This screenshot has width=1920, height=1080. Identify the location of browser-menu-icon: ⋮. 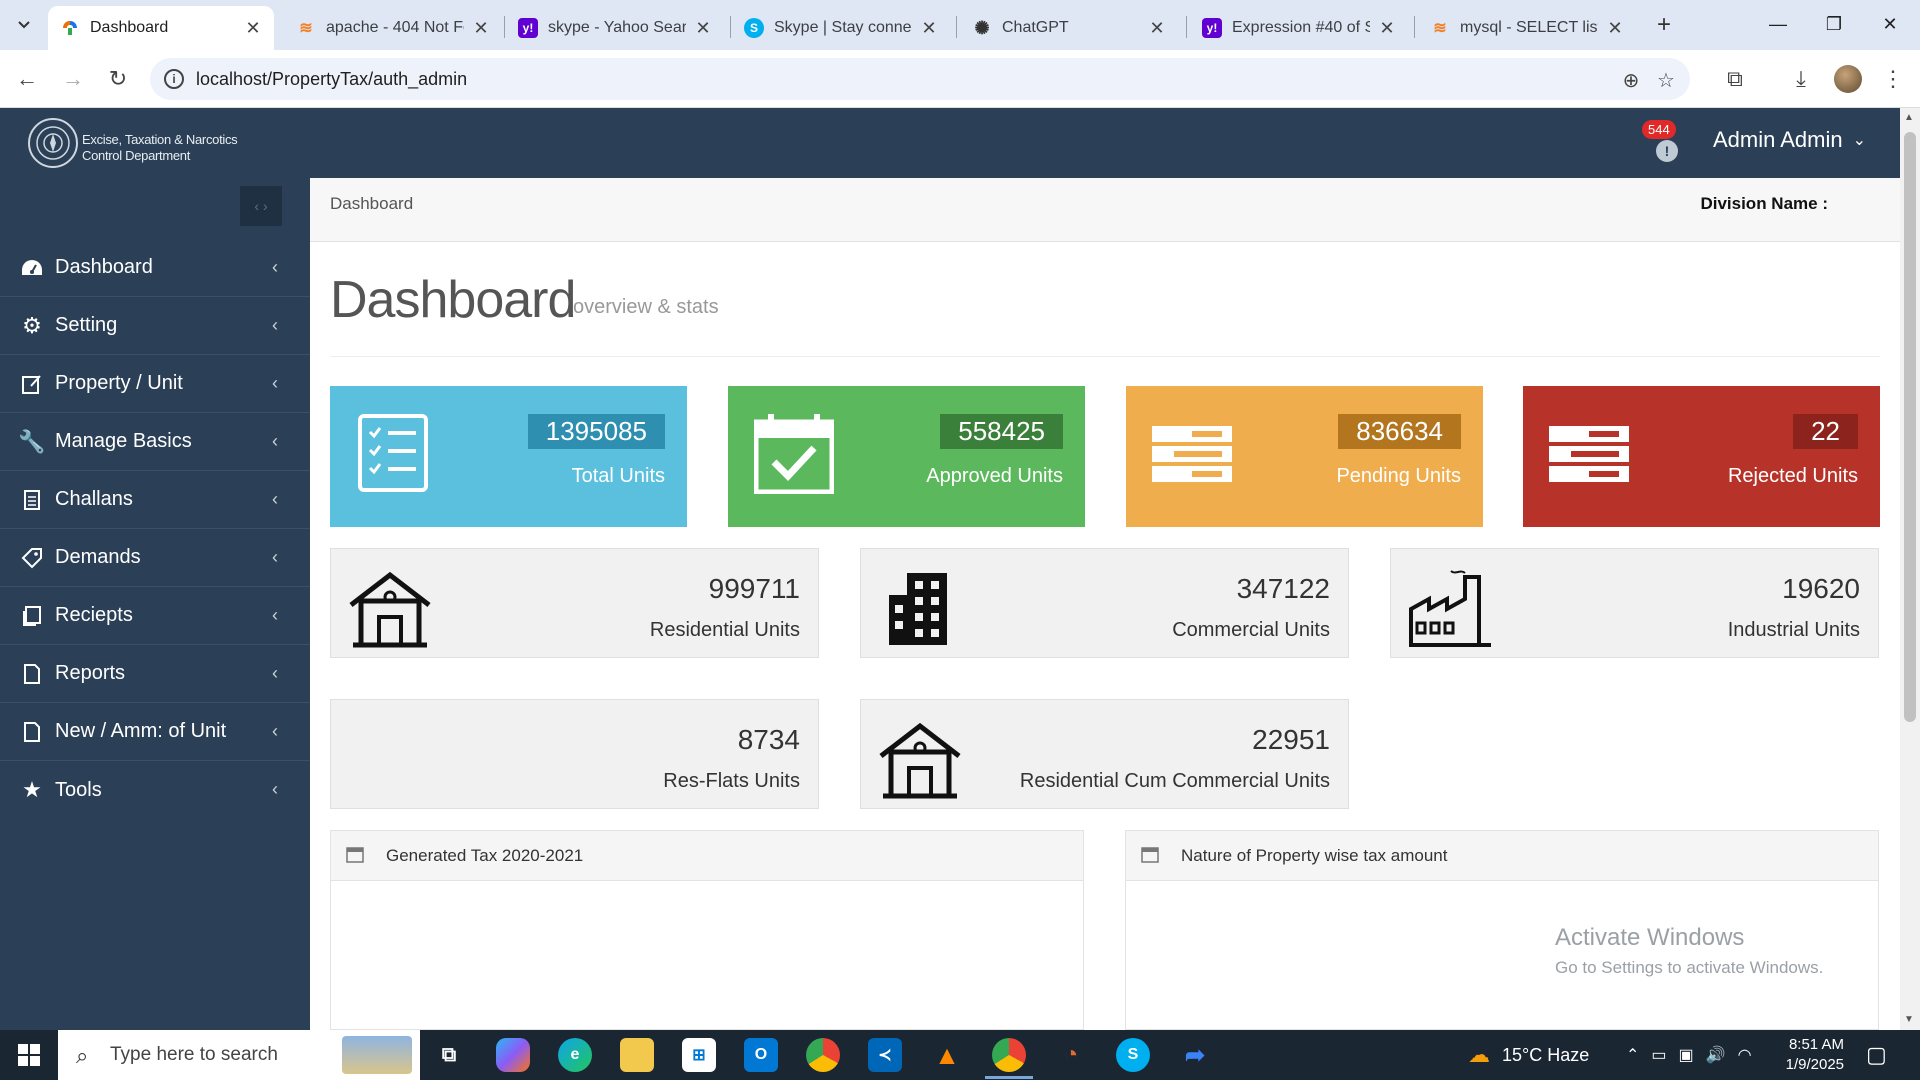
(1893, 79).